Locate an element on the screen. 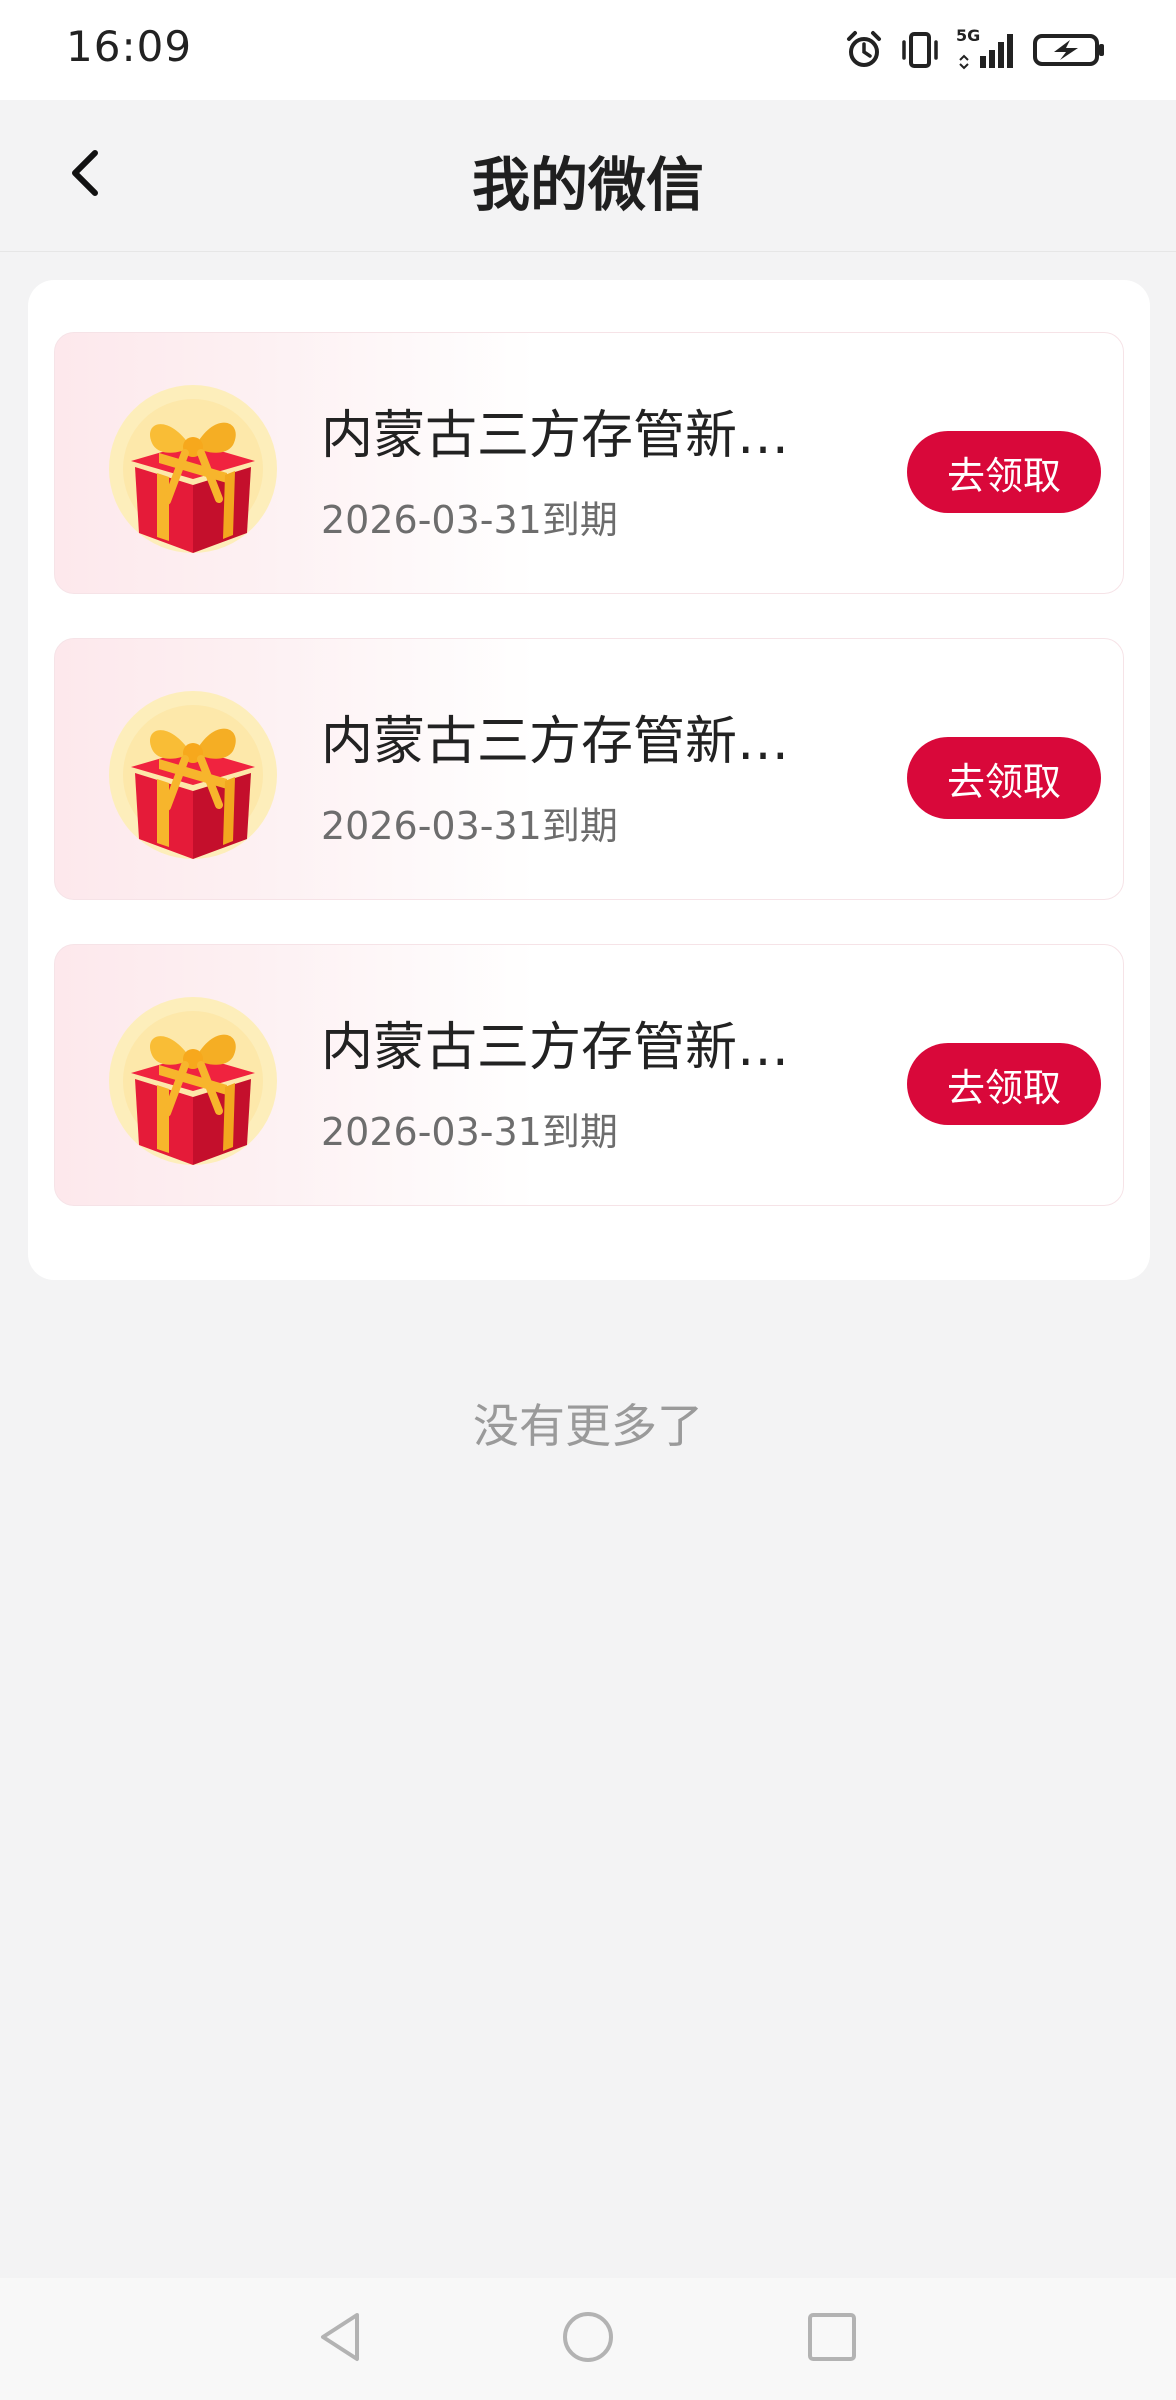 The height and width of the screenshot is (2400, 1176). system-recents-button is located at coordinates (832, 2339).